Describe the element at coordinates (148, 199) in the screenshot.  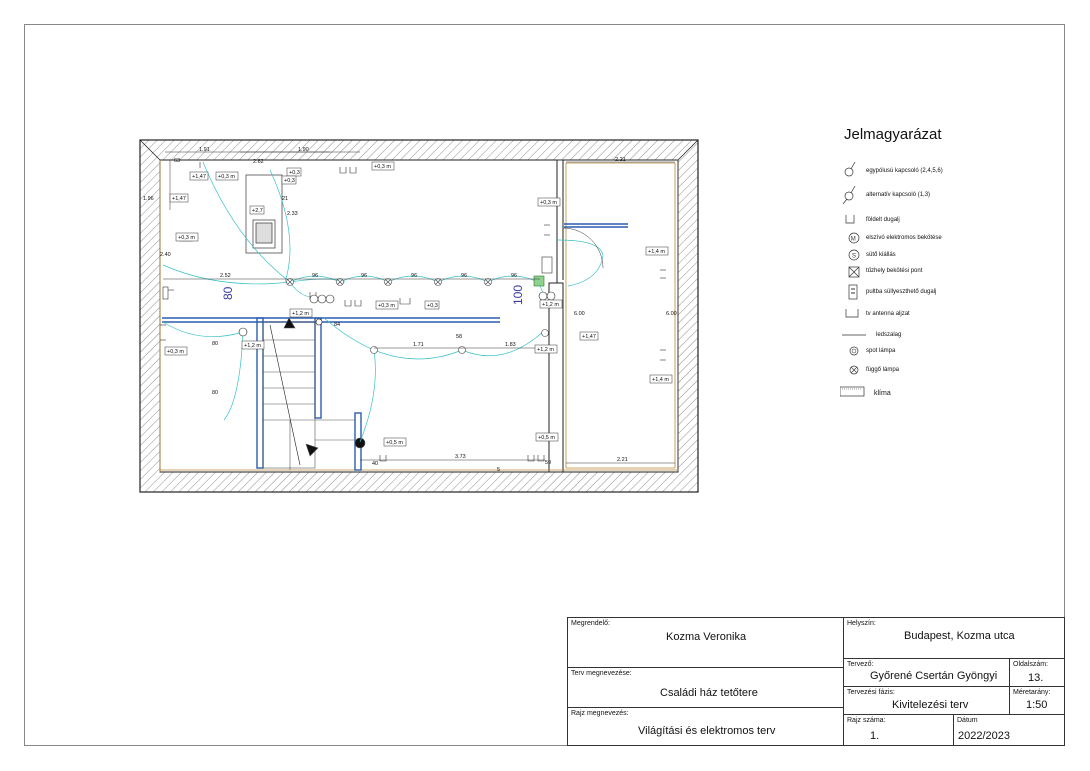
I see `dim-24: 1.96` at that location.